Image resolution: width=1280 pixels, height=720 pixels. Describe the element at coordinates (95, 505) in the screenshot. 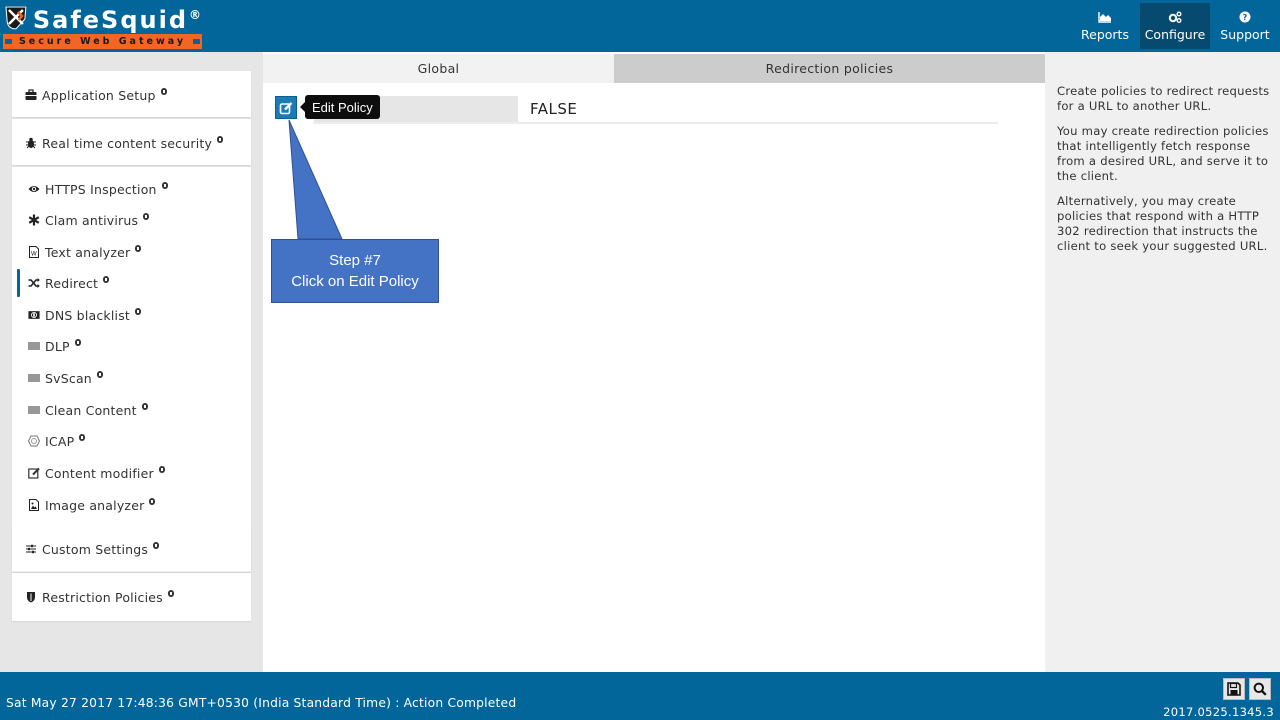

I see `sidebar-item-label: Image analyzer` at that location.